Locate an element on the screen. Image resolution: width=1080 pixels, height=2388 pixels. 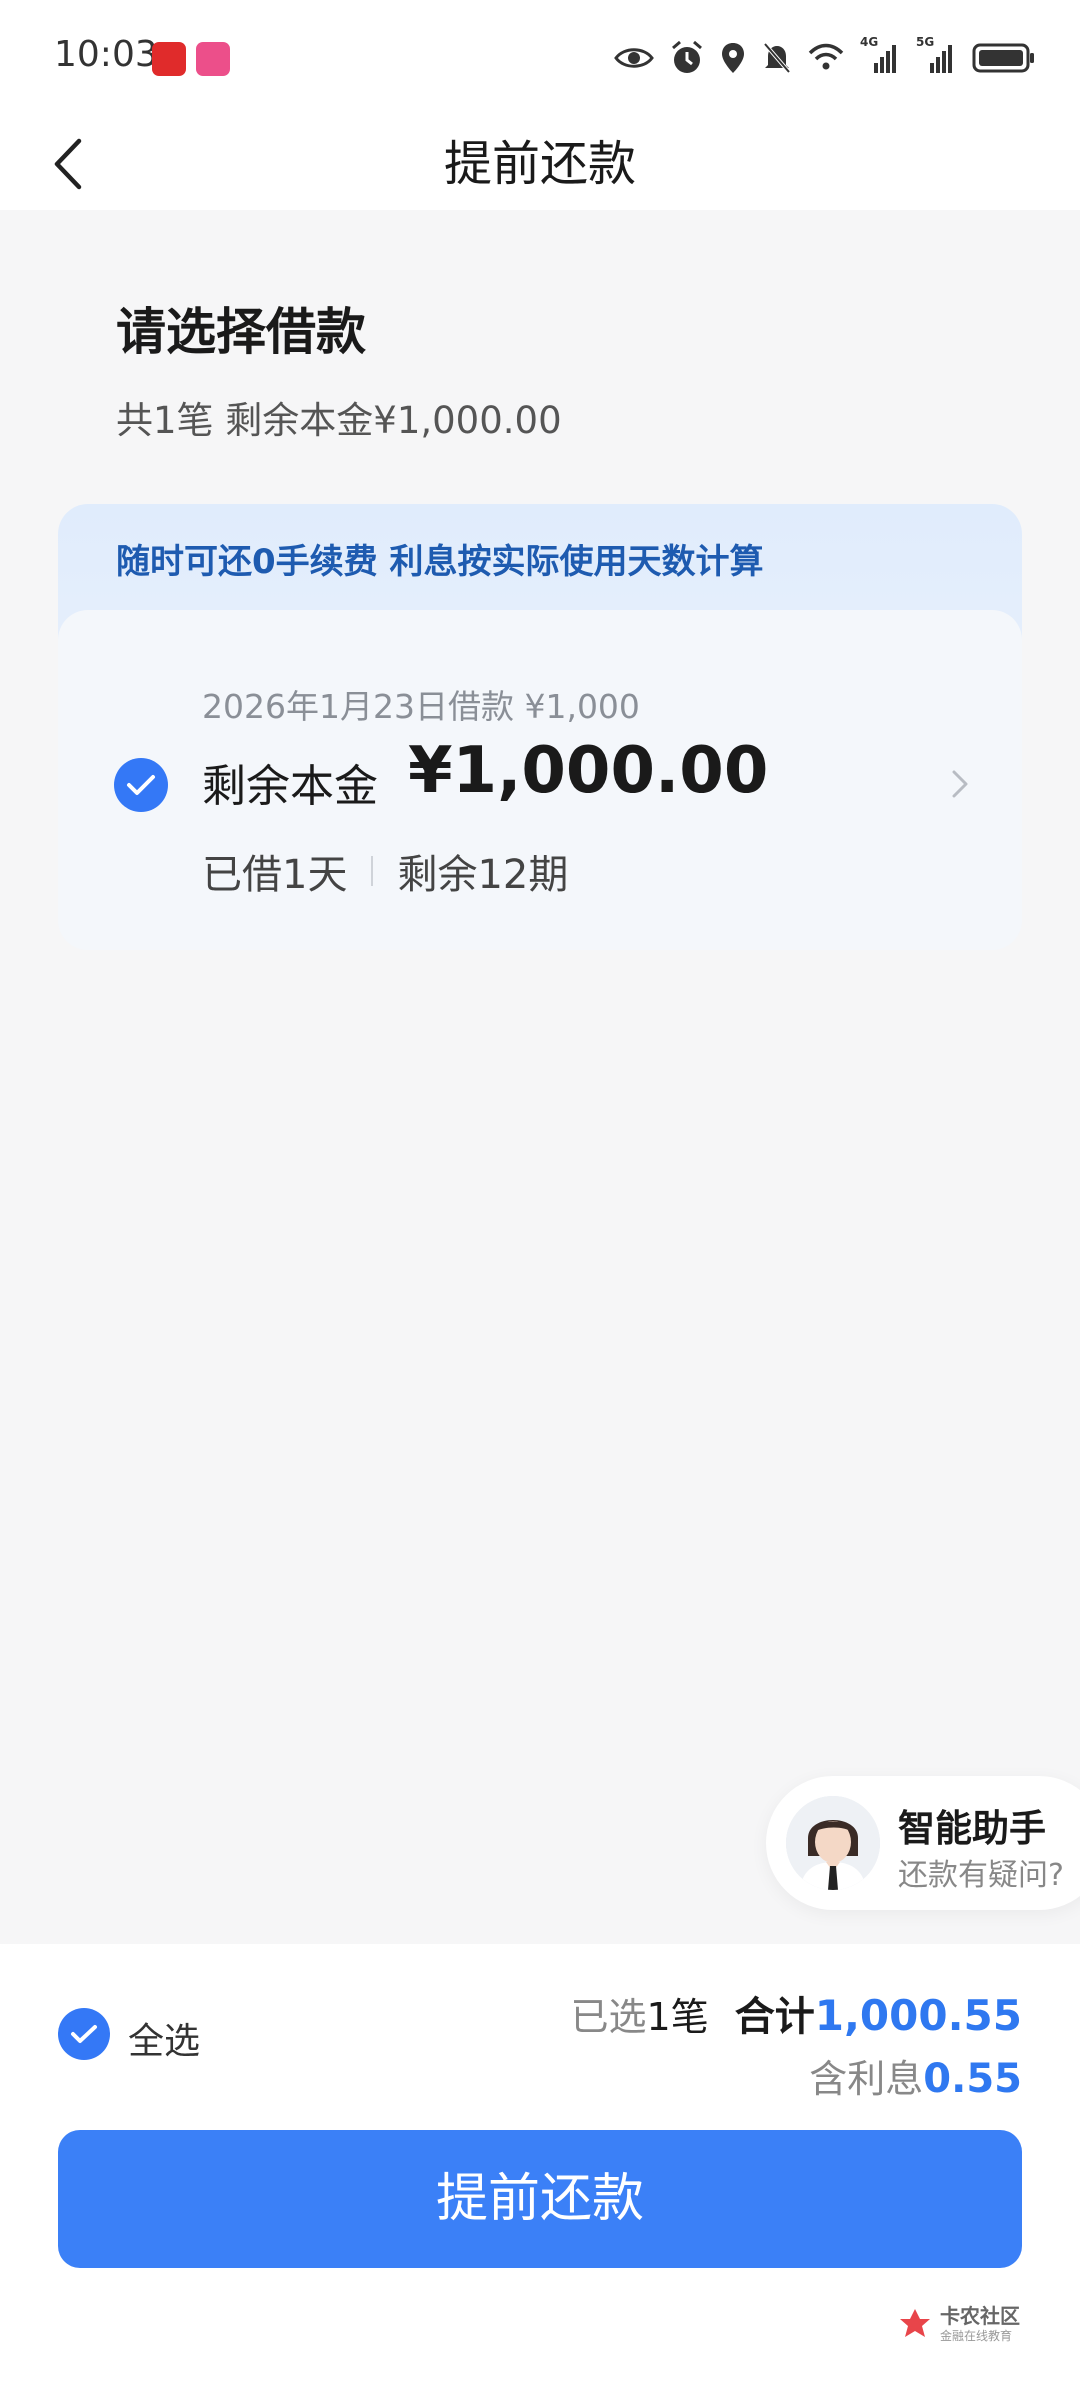
signal-4g: 4G is located at coordinates (880, 55).